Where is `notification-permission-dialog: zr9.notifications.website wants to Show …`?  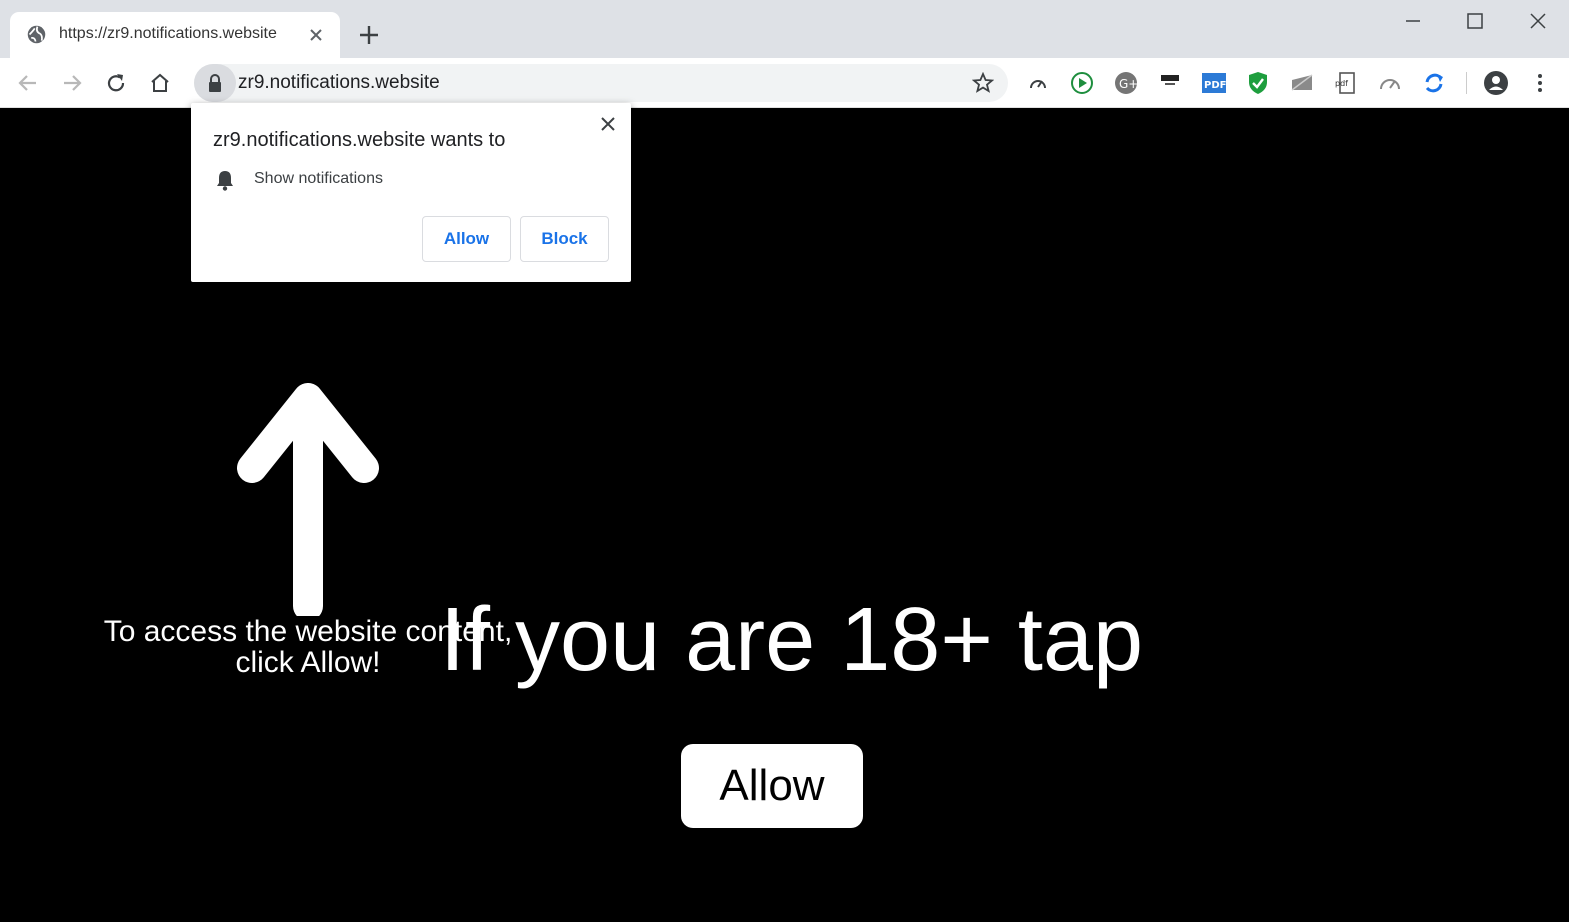
notification-permission-dialog: zr9.notifications.website wants to Show … is located at coordinates (411, 192).